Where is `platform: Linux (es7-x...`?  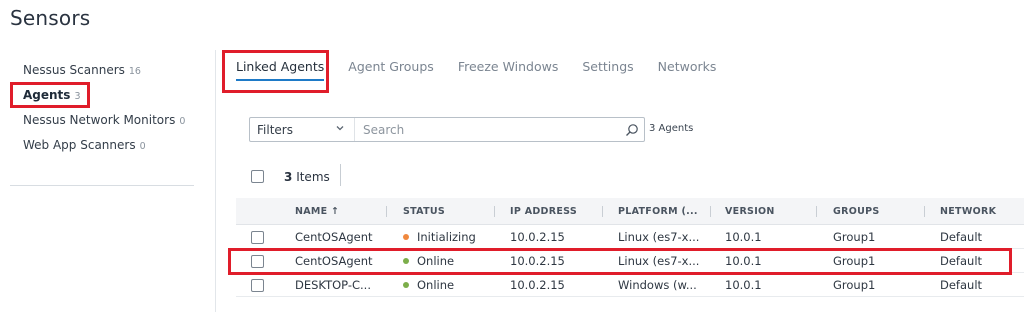
platform: Linux (es7-x... is located at coordinates (659, 237).